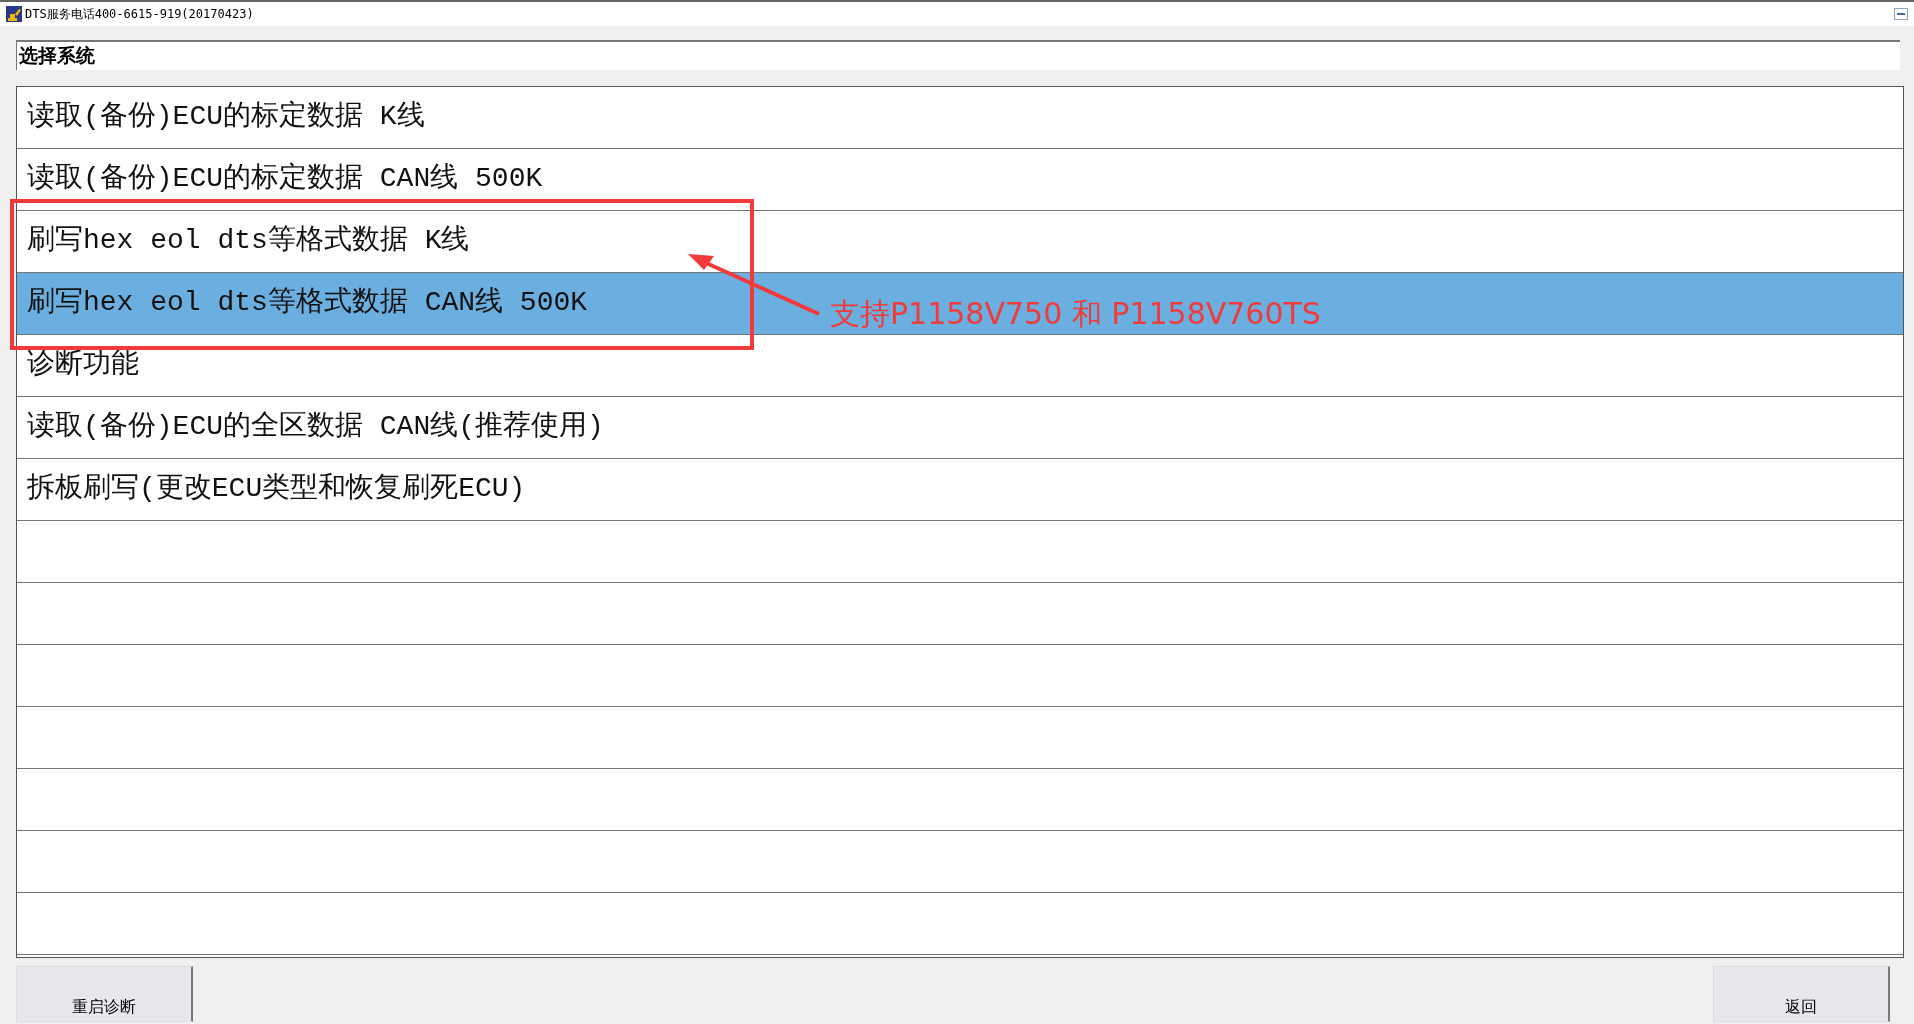 Image resolution: width=1914 pixels, height=1024 pixels. What do you see at coordinates (1075, 314) in the screenshot?
I see `annotation-text: 支持P1158V750 和 P1158V760TS` at bounding box center [1075, 314].